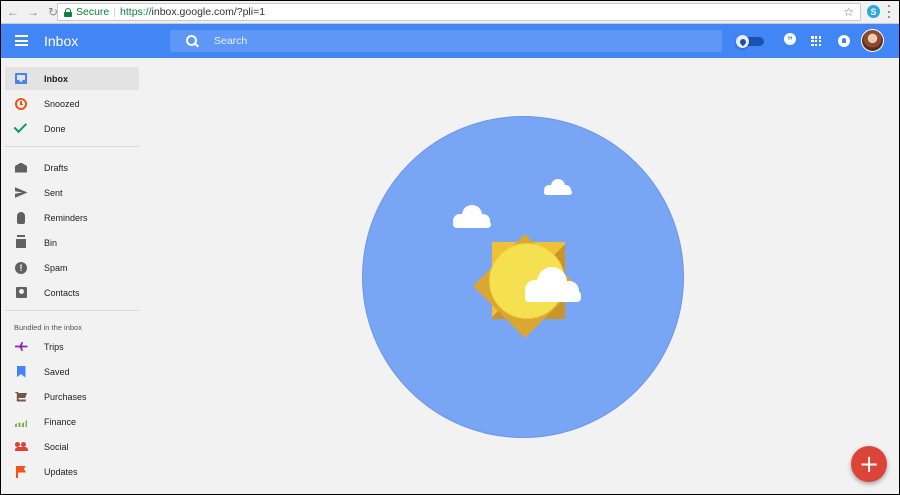 Image resolution: width=900 pixels, height=495 pixels. What do you see at coordinates (62, 103) in the screenshot?
I see `sidebar-item-label: Snoozed` at bounding box center [62, 103].